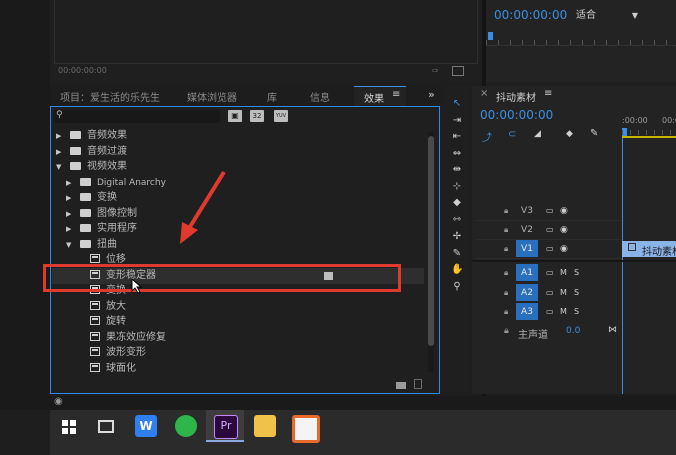  I want to click on wrench-icon: ✎, so click(594, 133).